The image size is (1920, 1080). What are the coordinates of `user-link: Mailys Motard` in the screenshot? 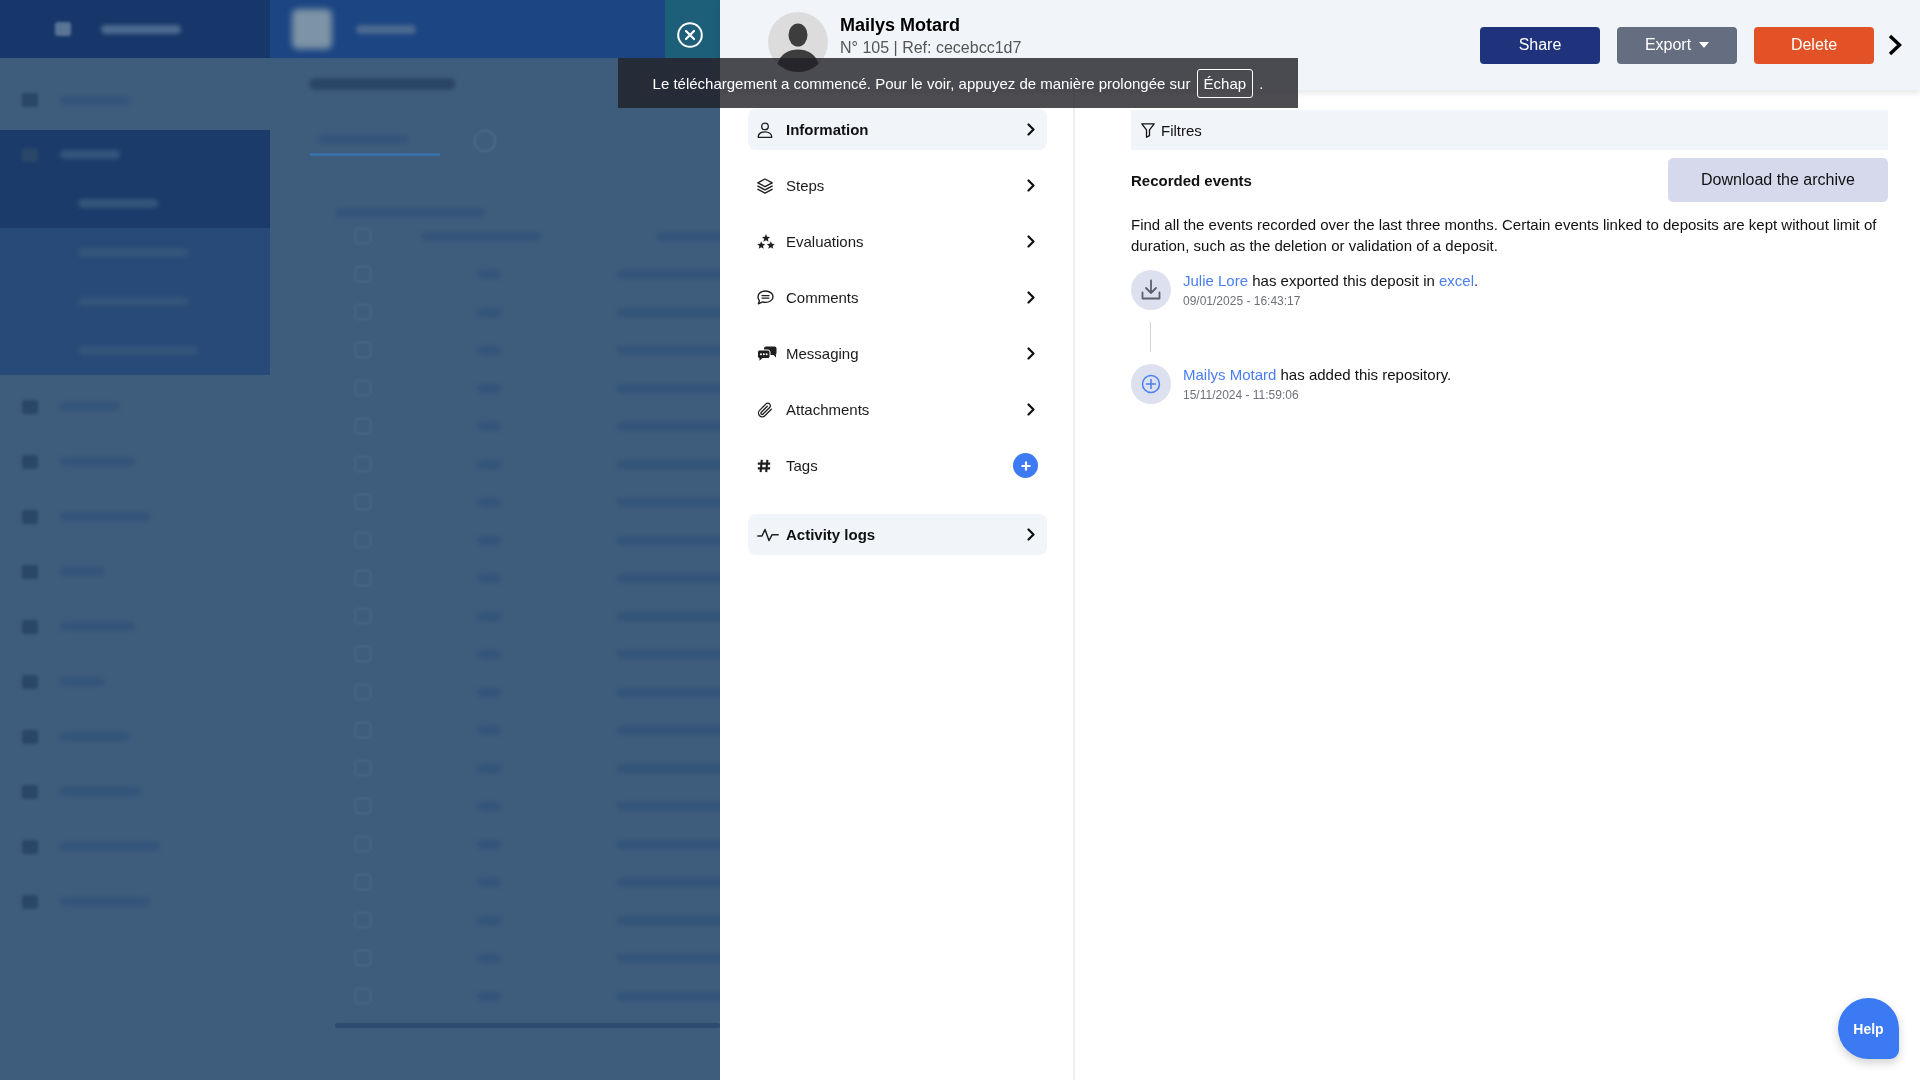 It's located at (1230, 374).